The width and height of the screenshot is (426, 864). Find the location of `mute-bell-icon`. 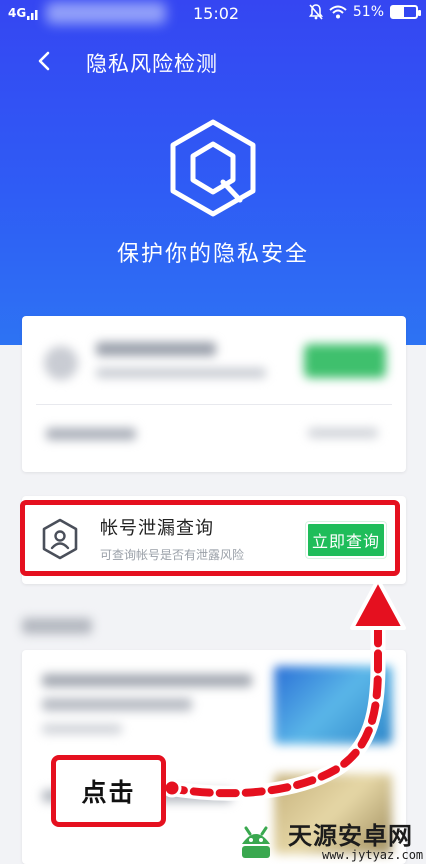

mute-bell-icon is located at coordinates (315, 12).